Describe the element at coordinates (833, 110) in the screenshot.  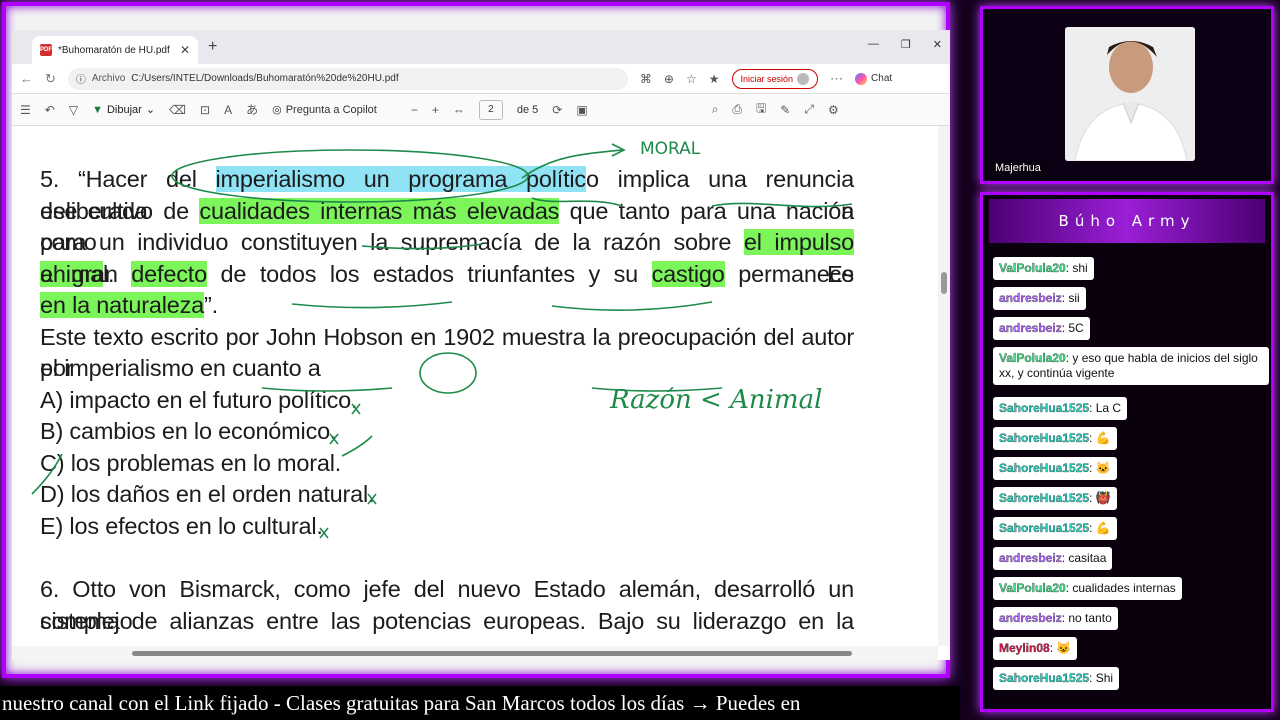
I see `settings-icon: ⚙` at that location.